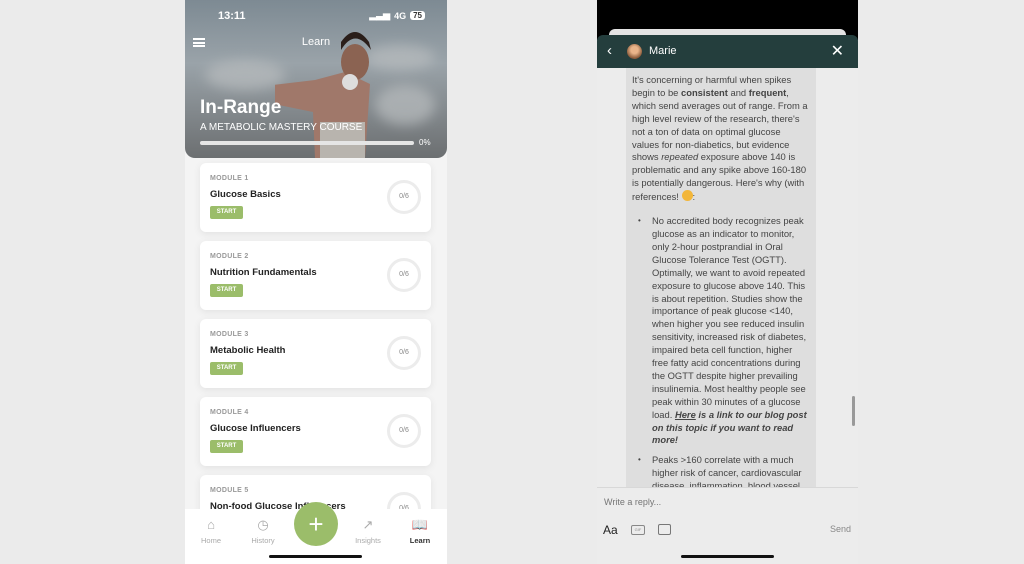 The image size is (1024, 564). Describe the element at coordinates (420, 540) in the screenshot. I see `tab-label: Learn` at that location.